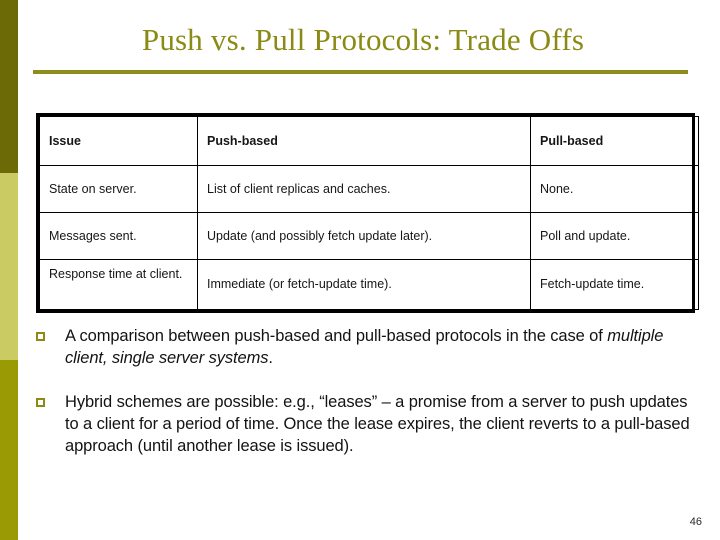 This screenshot has width=720, height=540. I want to click on accent-bar-segment-top, so click(9, 86).